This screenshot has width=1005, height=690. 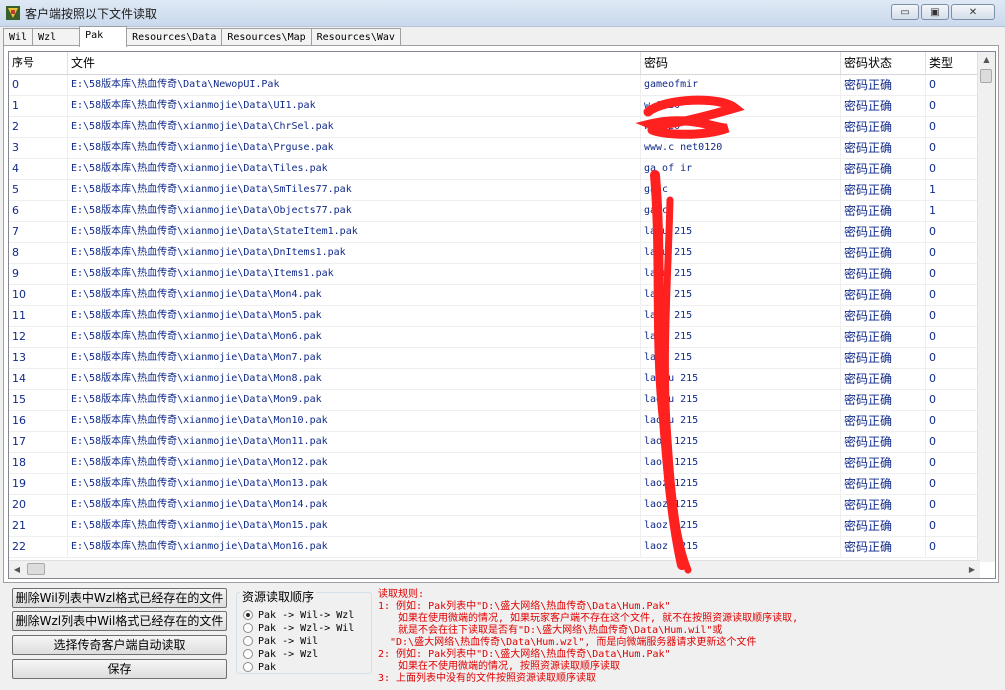 I want to click on cell-index: 5, so click(x=38, y=190).